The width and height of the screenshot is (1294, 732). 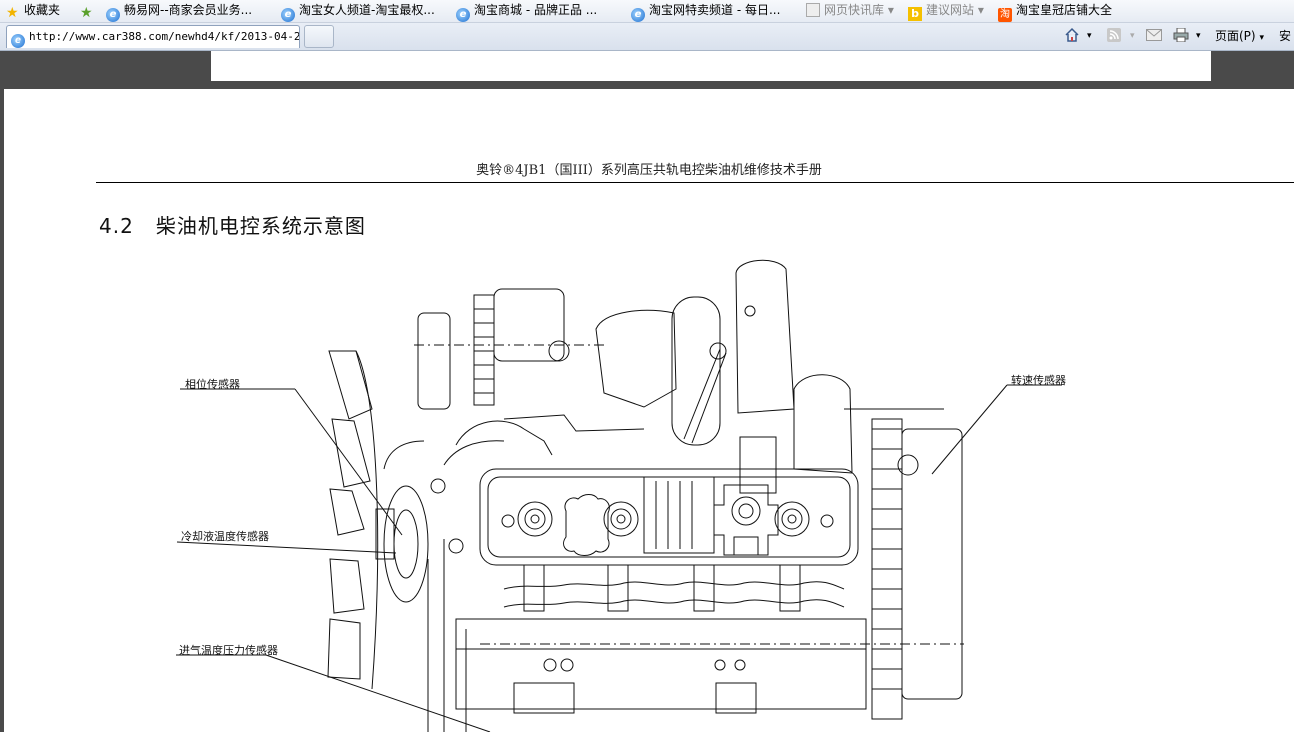 I want to click on flywheel-housing, so click(x=903, y=564).